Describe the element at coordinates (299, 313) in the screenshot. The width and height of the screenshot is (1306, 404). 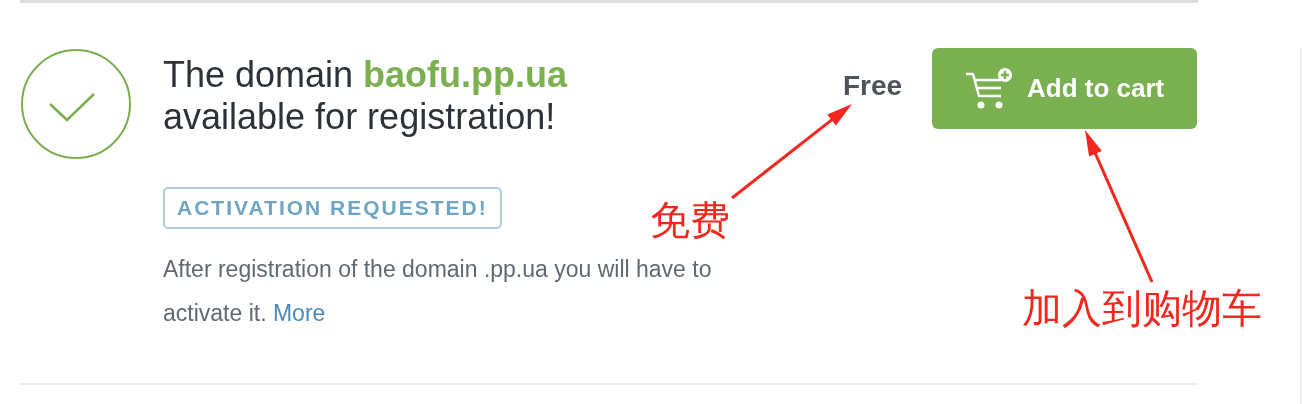
I see `more-link: More` at that location.